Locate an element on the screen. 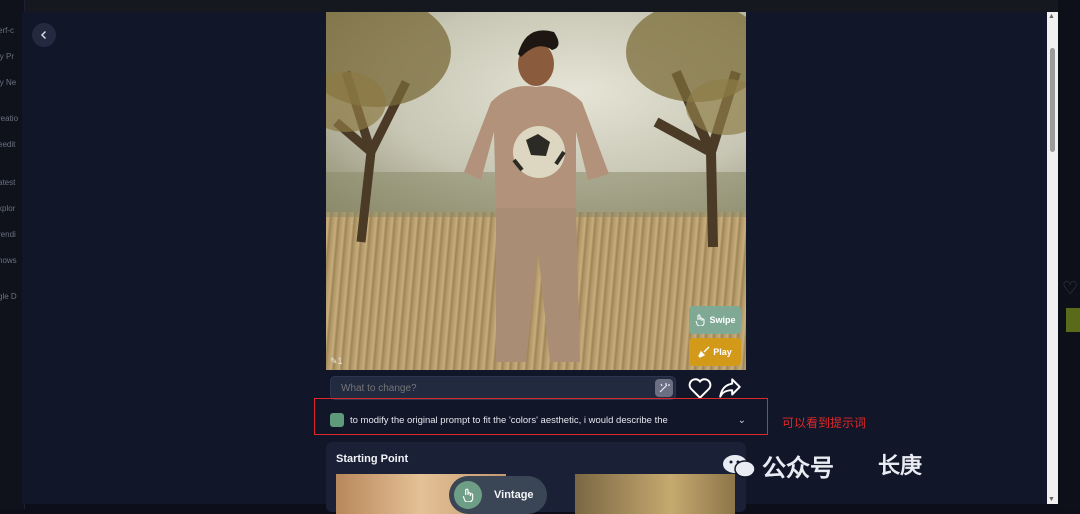 The image size is (1080, 514). broom-icon is located at coordinates (704, 352).